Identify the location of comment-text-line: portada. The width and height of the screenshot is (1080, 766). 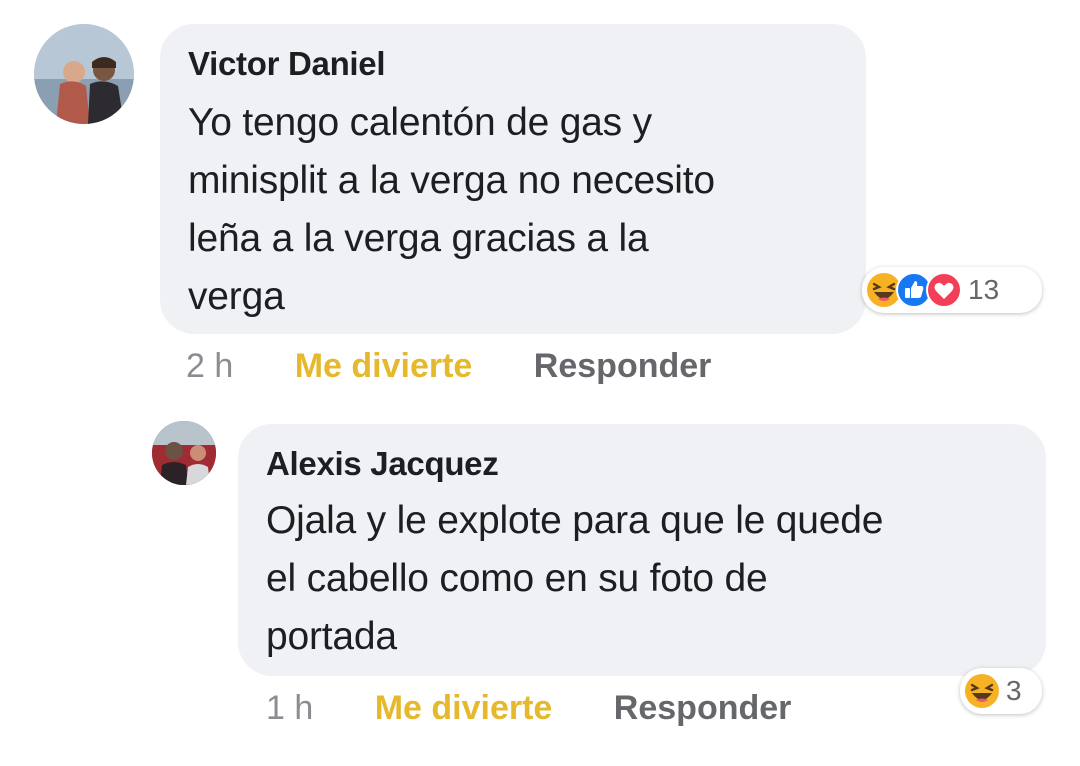
(331, 636).